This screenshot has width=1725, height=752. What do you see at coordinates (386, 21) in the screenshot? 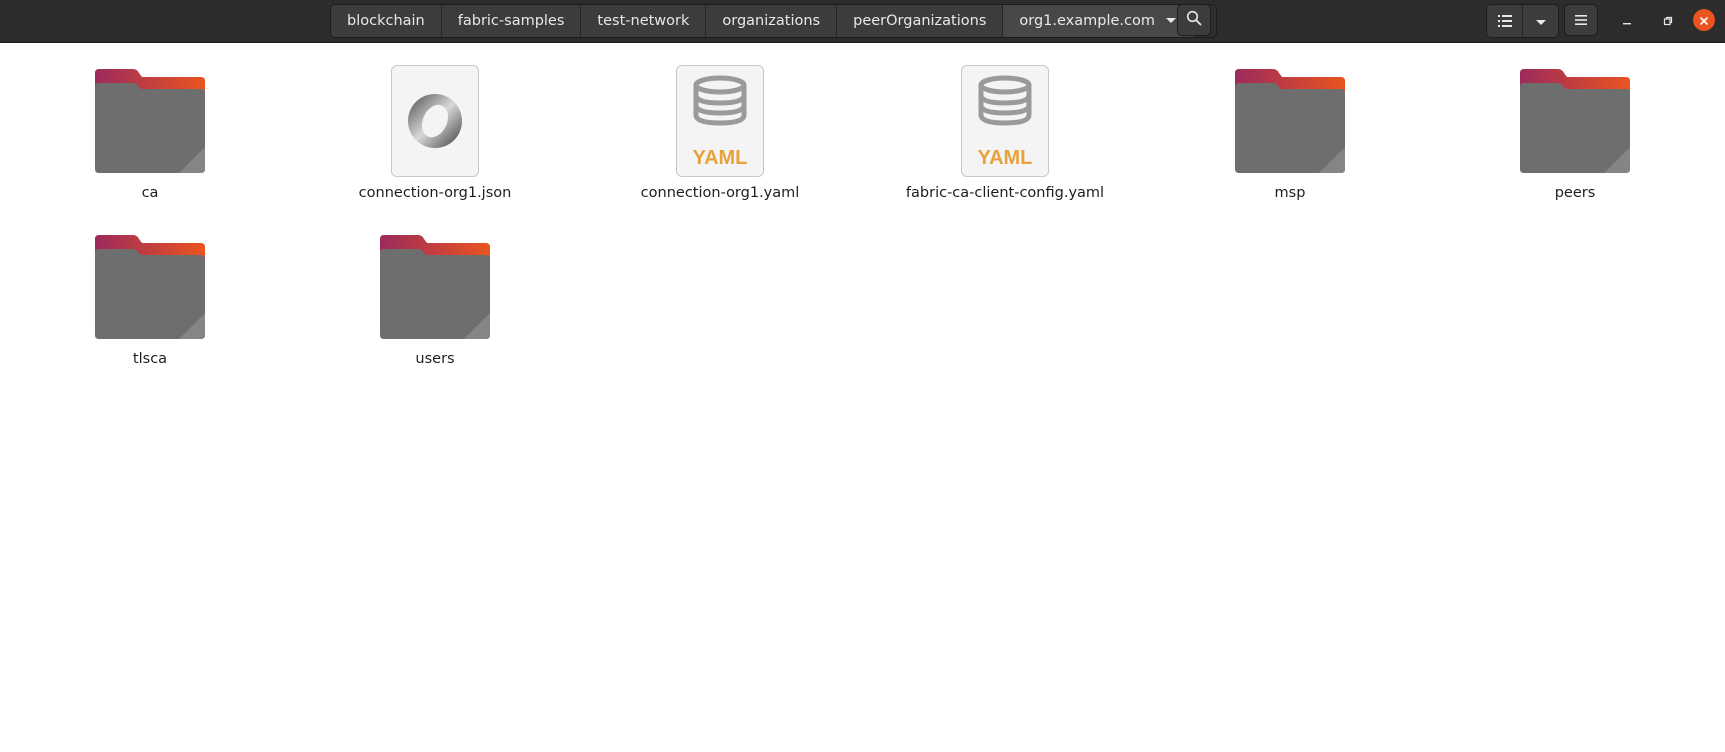
I see `breadcrumb-blockchain: blockchain` at bounding box center [386, 21].